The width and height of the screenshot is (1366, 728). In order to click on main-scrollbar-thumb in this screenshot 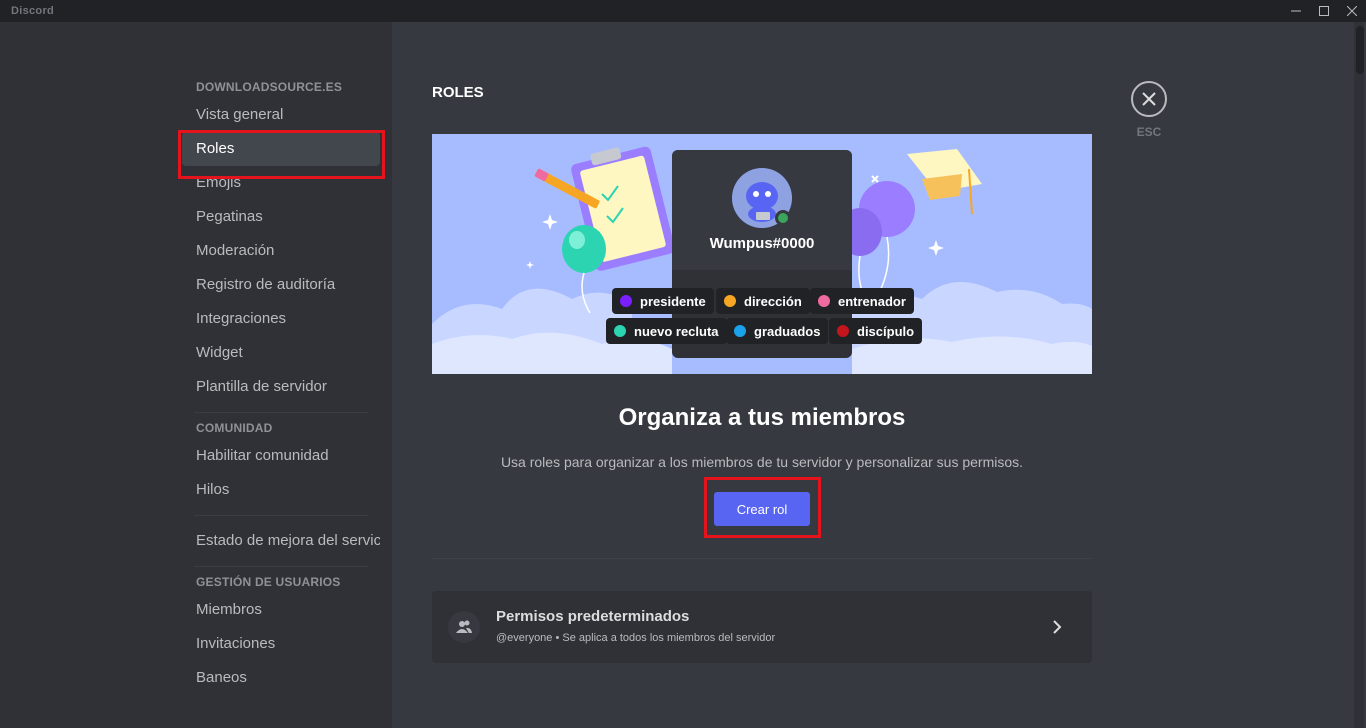, I will do `click(1360, 50)`.